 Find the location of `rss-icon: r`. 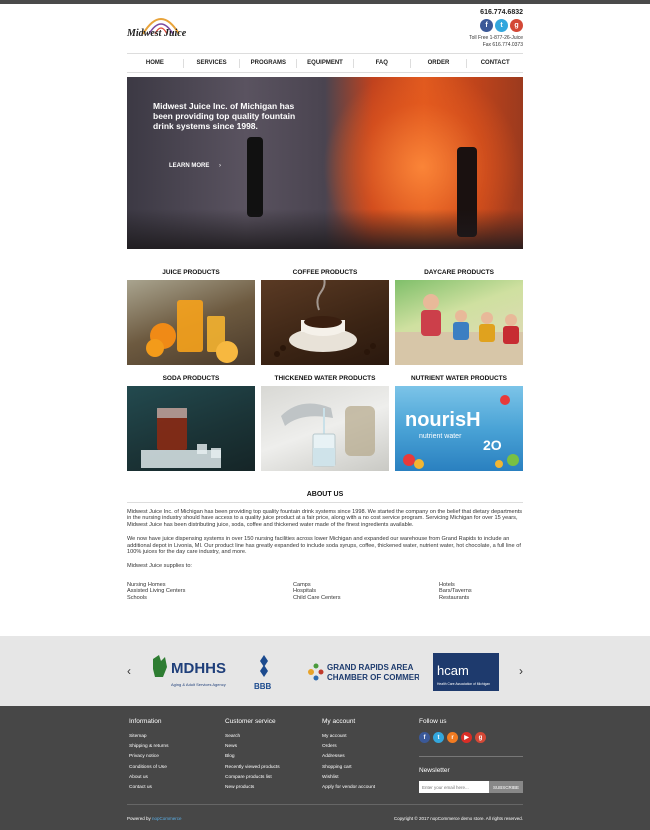

rss-icon: r is located at coordinates (452, 737).